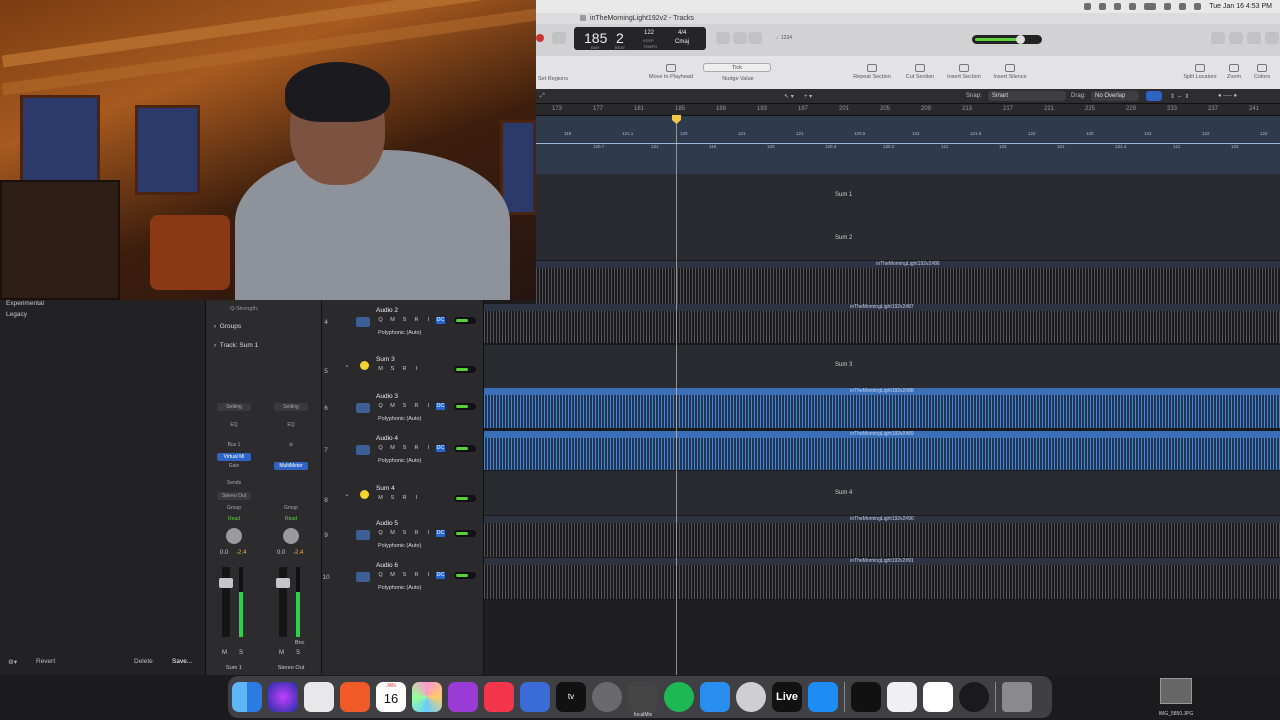 The image size is (1280, 720). I want to click on region-name: inTheMorningLight192v2#86, so click(908, 264).